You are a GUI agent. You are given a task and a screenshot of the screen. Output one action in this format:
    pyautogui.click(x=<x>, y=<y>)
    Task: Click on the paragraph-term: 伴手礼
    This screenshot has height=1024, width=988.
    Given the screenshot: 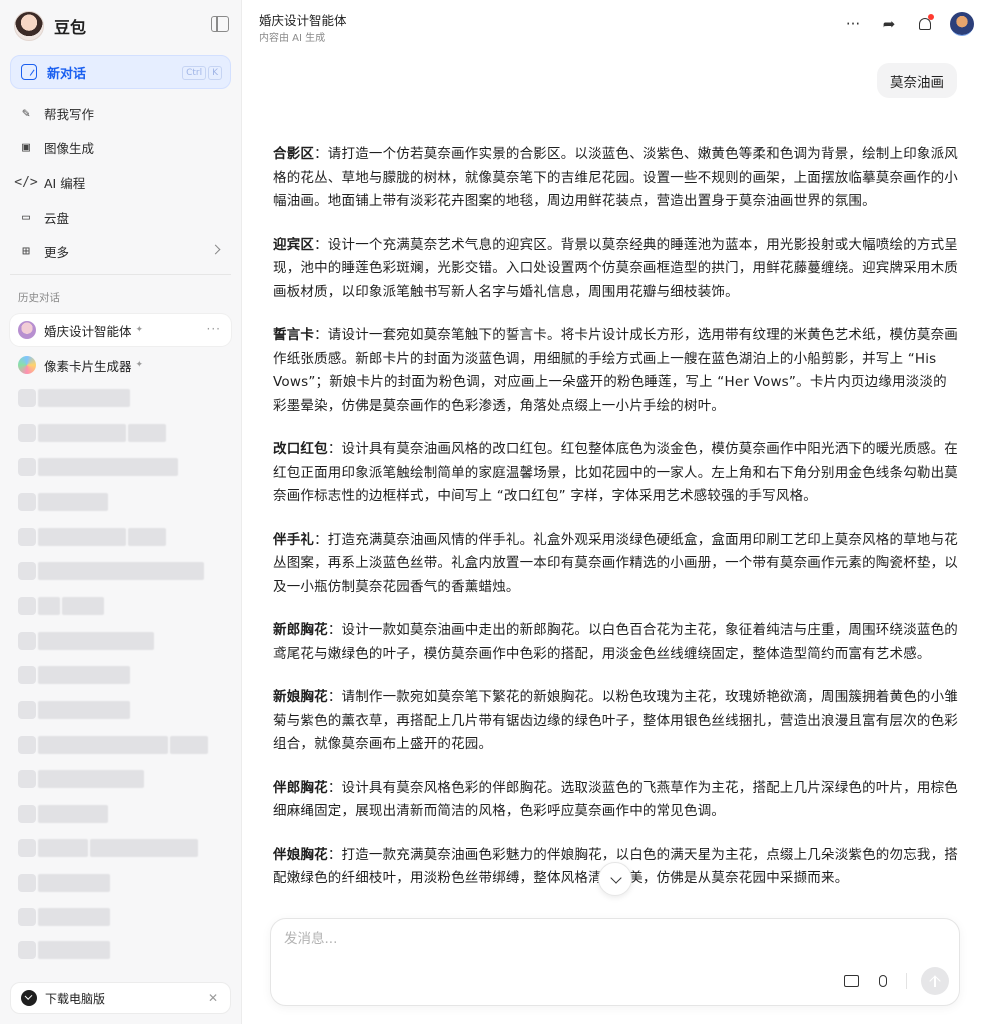 What is the action you would take?
    pyautogui.click(x=294, y=539)
    